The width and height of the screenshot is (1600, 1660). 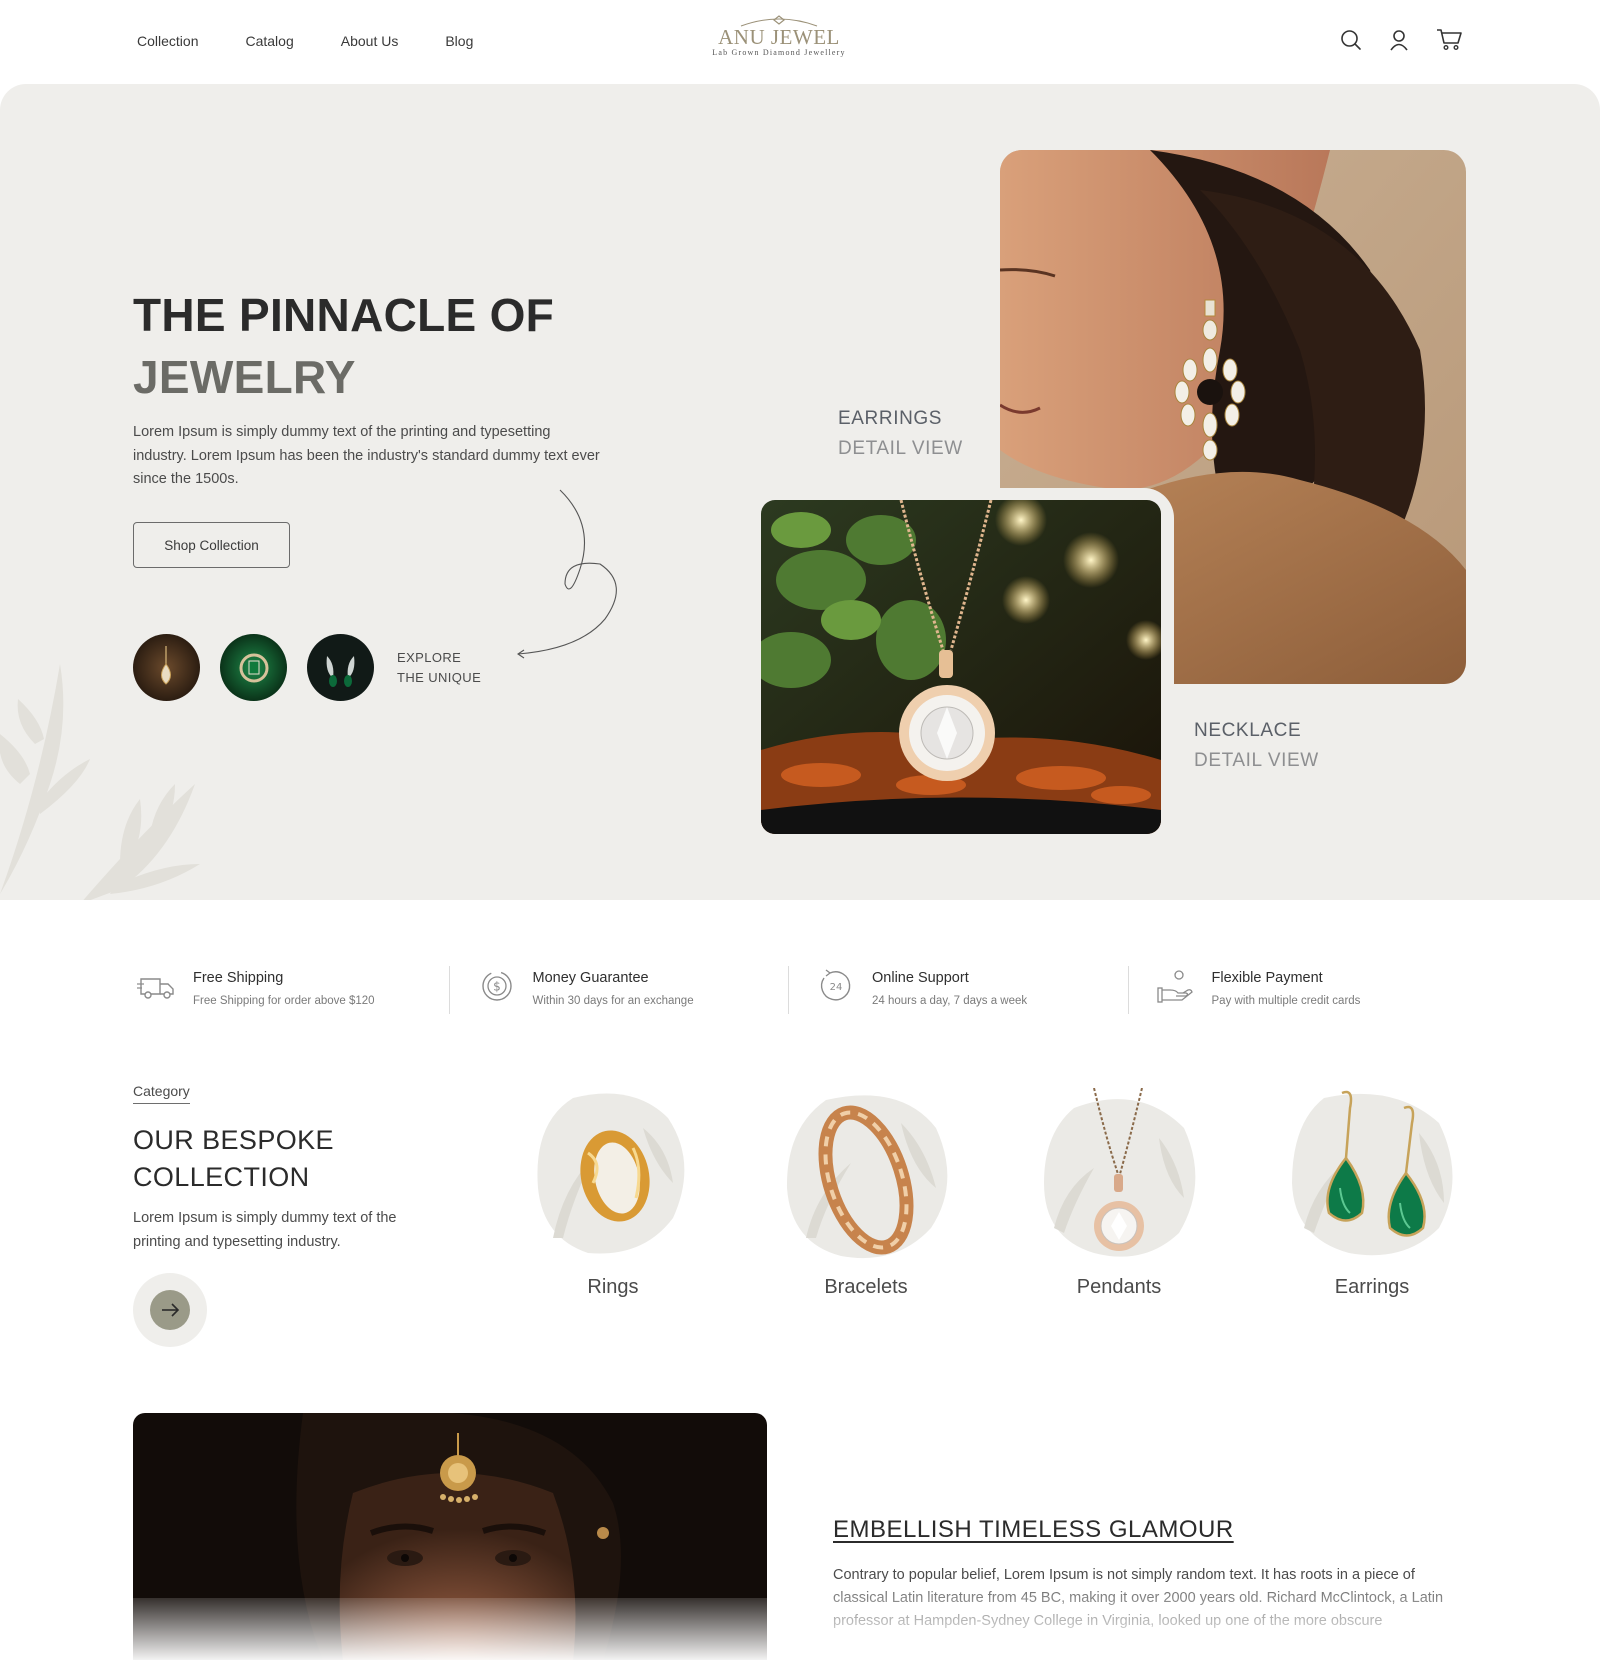 What do you see at coordinates (340, 667) in the screenshot?
I see `thumb-emerald-earrings` at bounding box center [340, 667].